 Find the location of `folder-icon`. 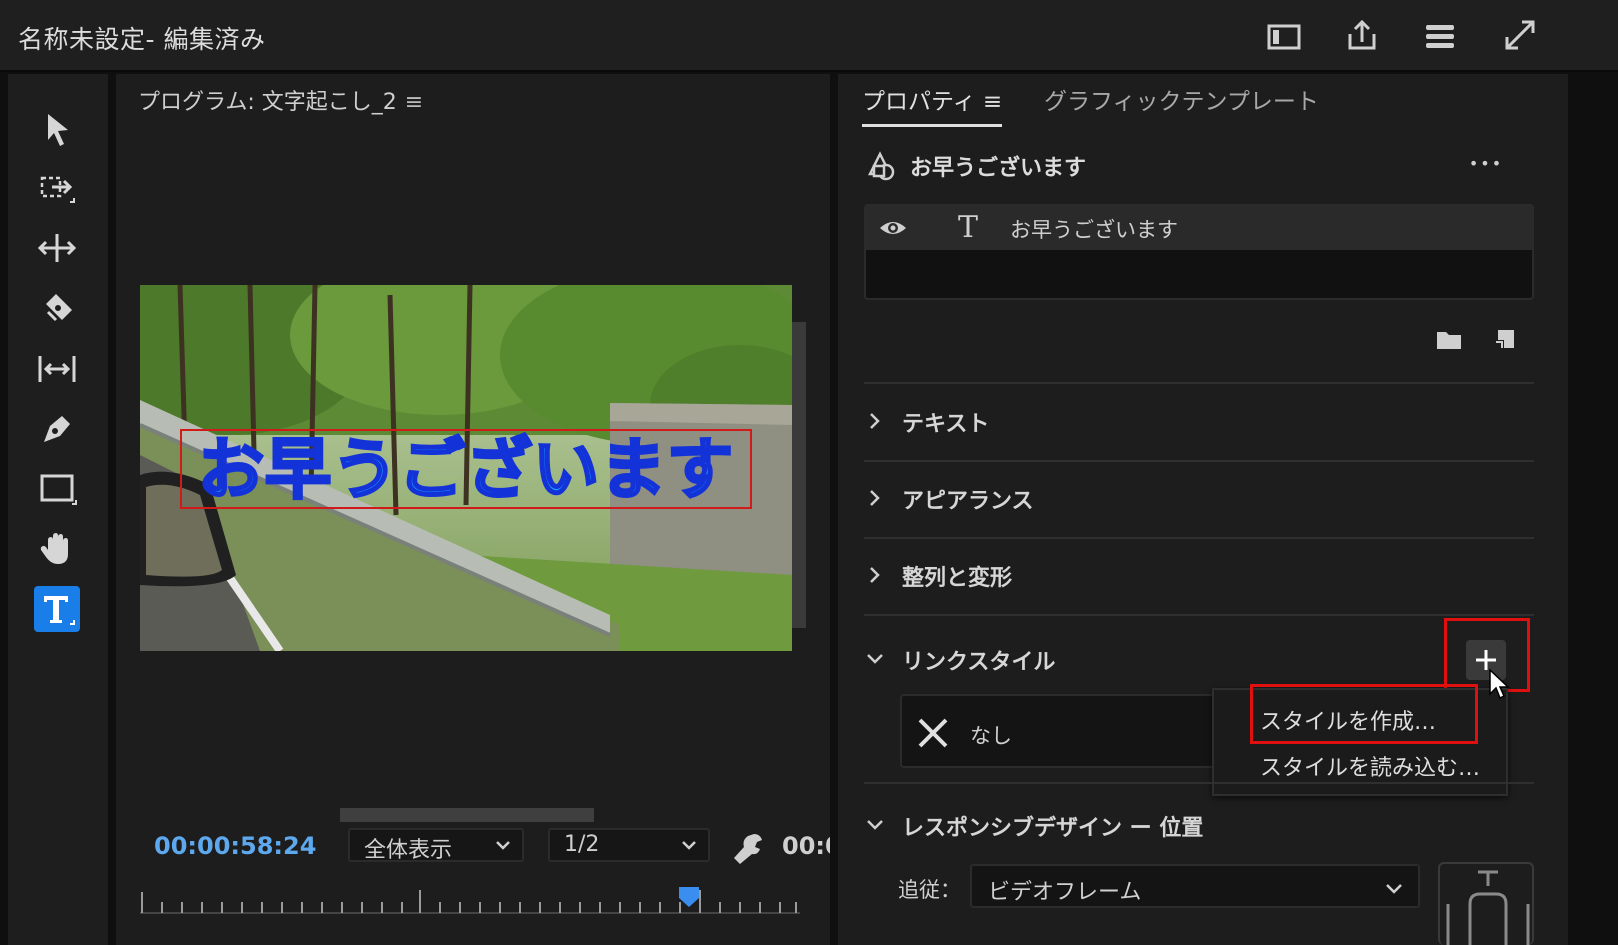

folder-icon is located at coordinates (1449, 339).